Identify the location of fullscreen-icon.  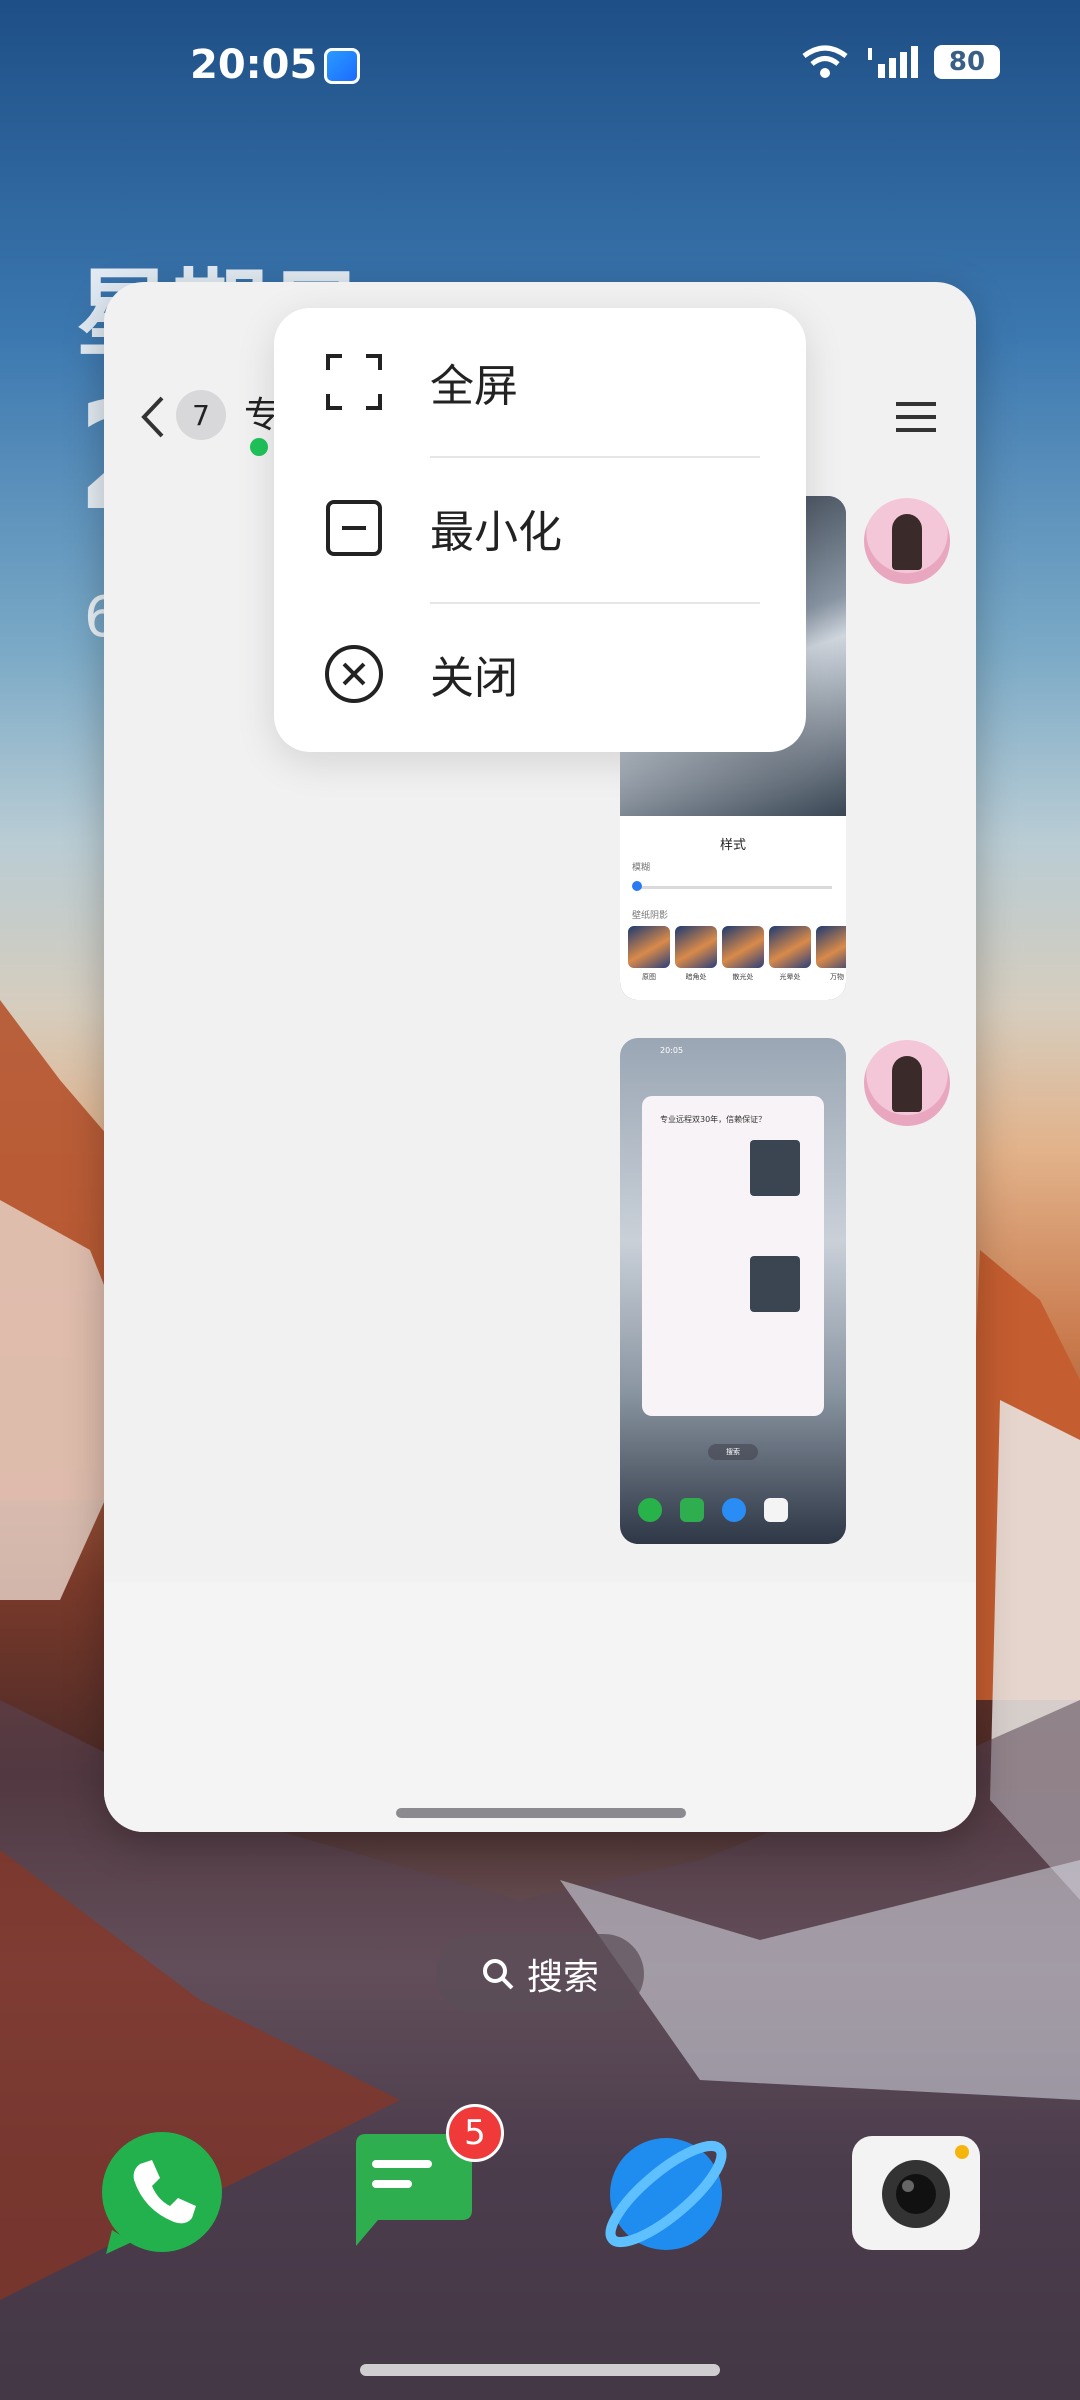
(354, 382).